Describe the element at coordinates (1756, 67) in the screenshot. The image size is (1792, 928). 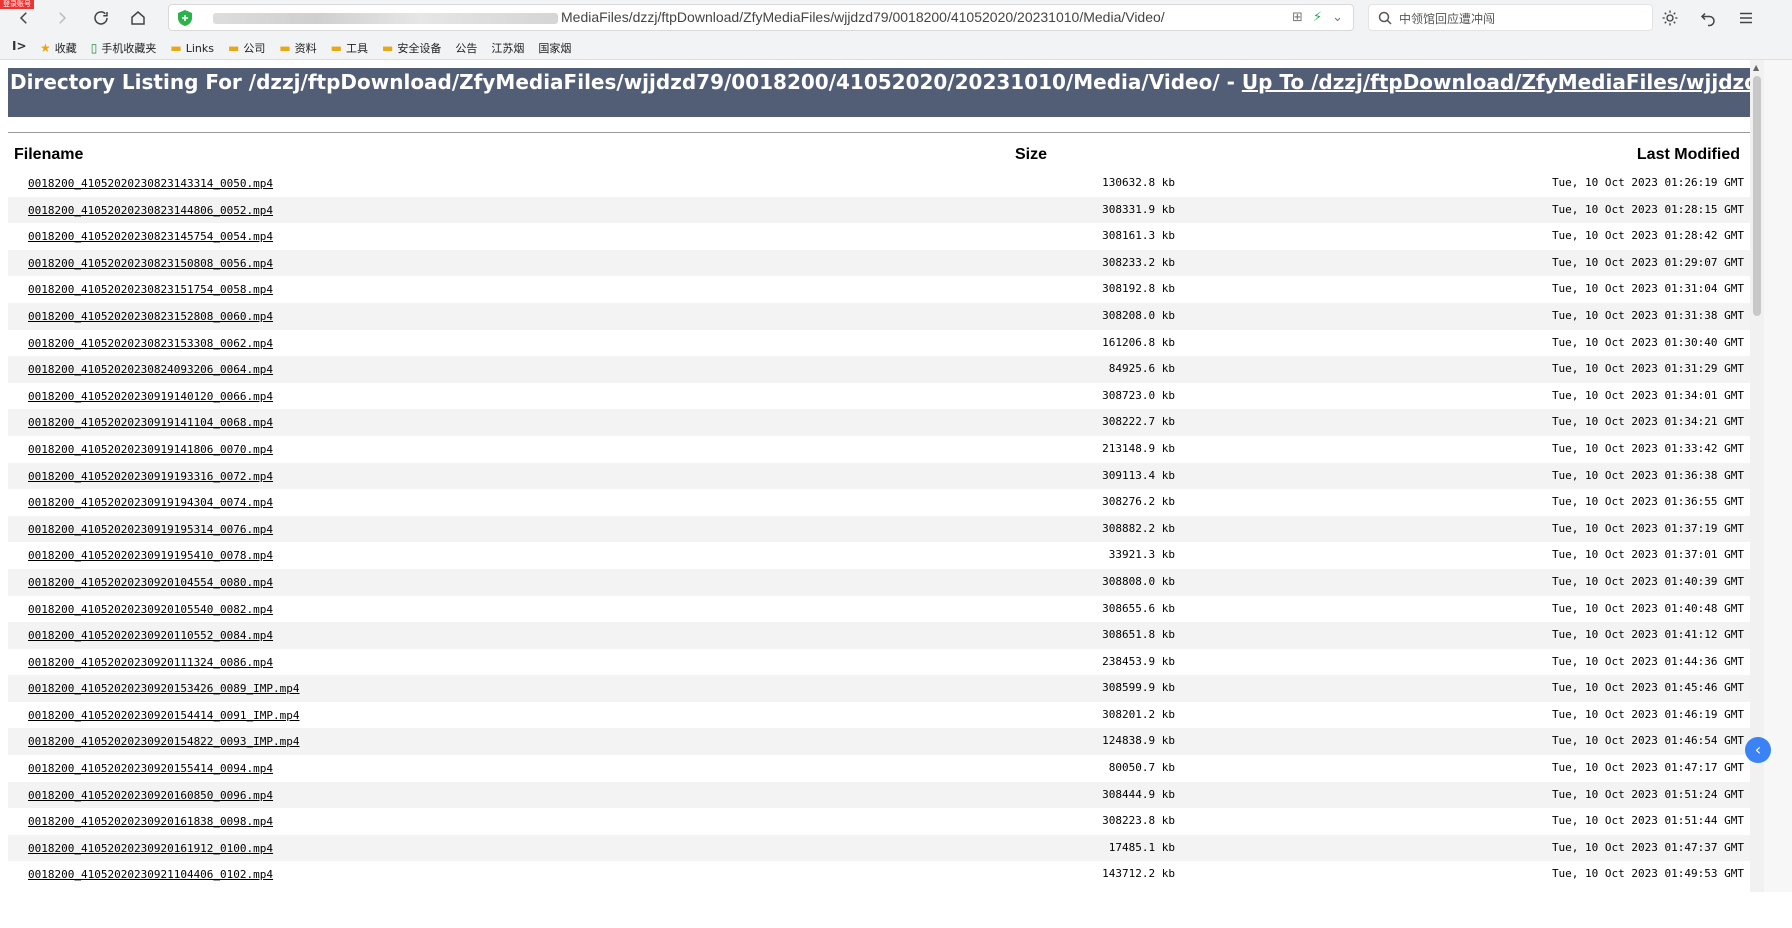
I see `scroll-up-icon: ▲` at that location.